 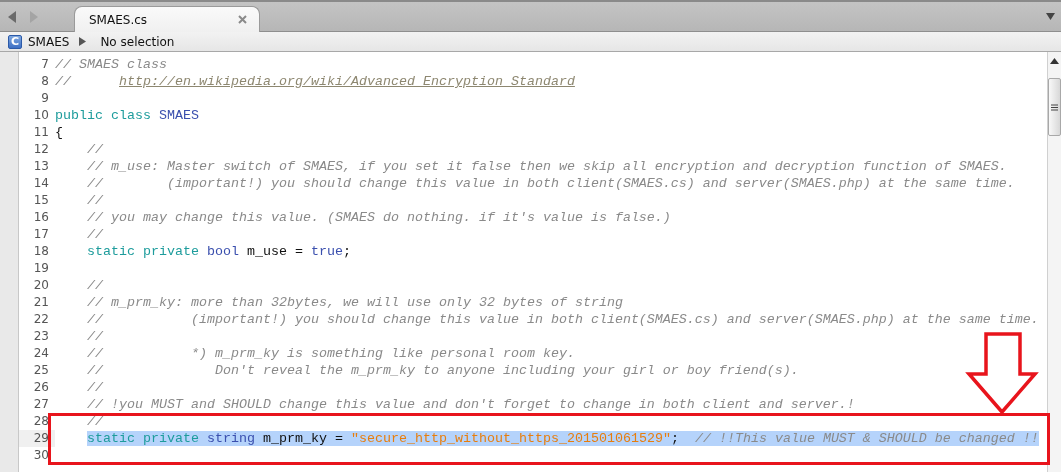 I want to click on line-number: 27, so click(x=41, y=404).